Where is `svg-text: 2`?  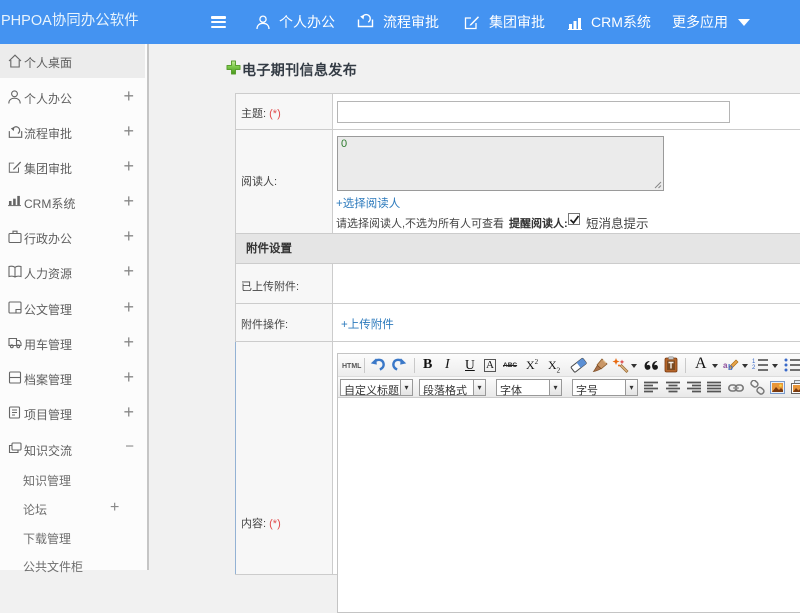 svg-text: 2 is located at coordinates (754, 368).